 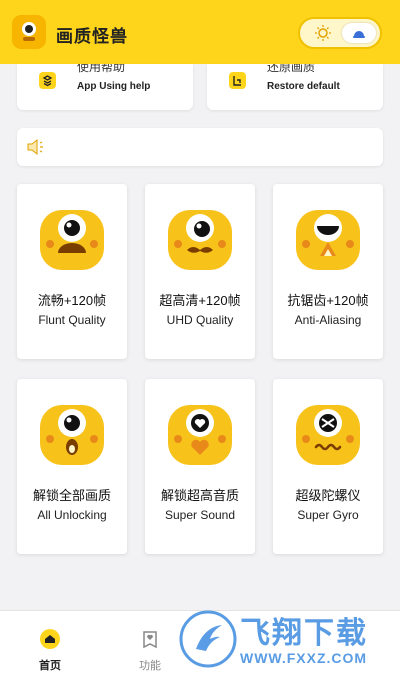 What do you see at coordinates (36, 149) in the screenshot?
I see `speaker-icon` at bounding box center [36, 149].